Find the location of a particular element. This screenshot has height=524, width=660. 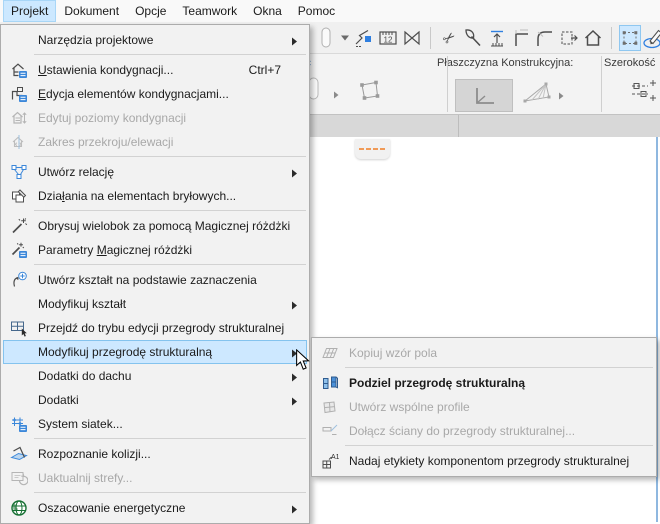

menu-item: Utwórz relację is located at coordinates (155, 172).